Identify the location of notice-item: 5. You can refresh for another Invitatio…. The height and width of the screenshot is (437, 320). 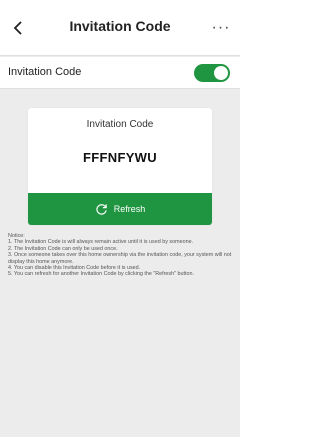
(101, 274).